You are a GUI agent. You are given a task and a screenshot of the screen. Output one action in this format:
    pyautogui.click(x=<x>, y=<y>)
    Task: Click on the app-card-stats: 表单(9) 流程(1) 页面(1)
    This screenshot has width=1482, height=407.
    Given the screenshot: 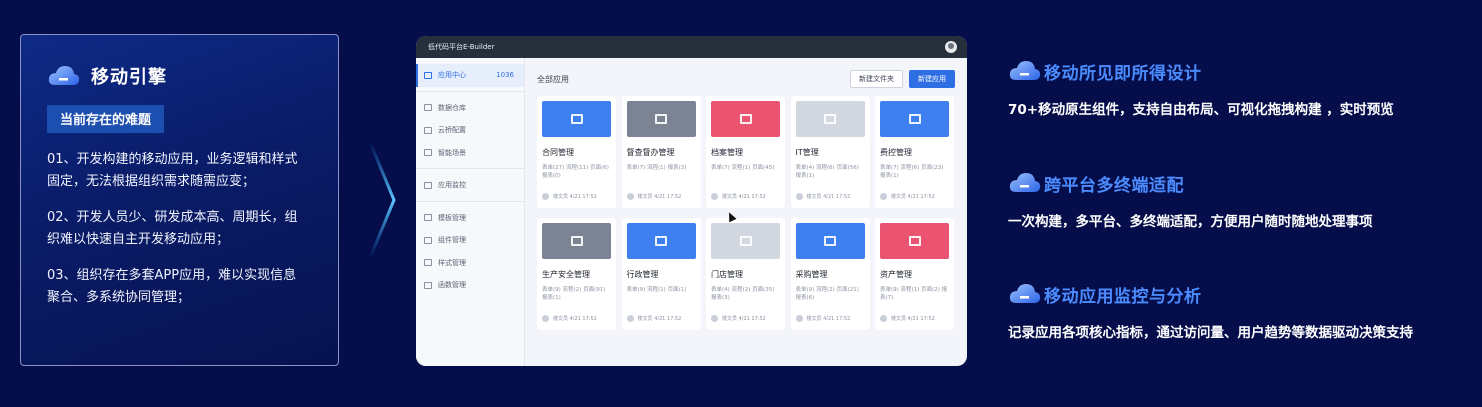 What is the action you would take?
    pyautogui.click(x=656, y=290)
    